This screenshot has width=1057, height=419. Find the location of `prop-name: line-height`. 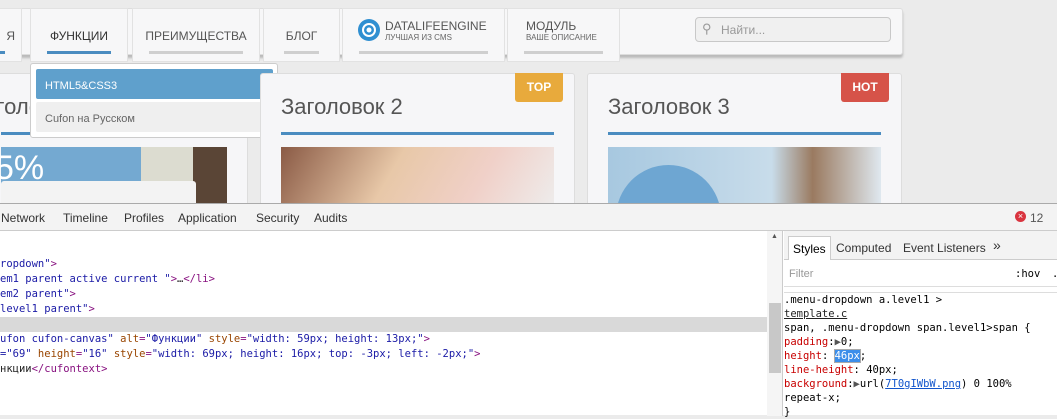

prop-name: line-height is located at coordinates (819, 370).